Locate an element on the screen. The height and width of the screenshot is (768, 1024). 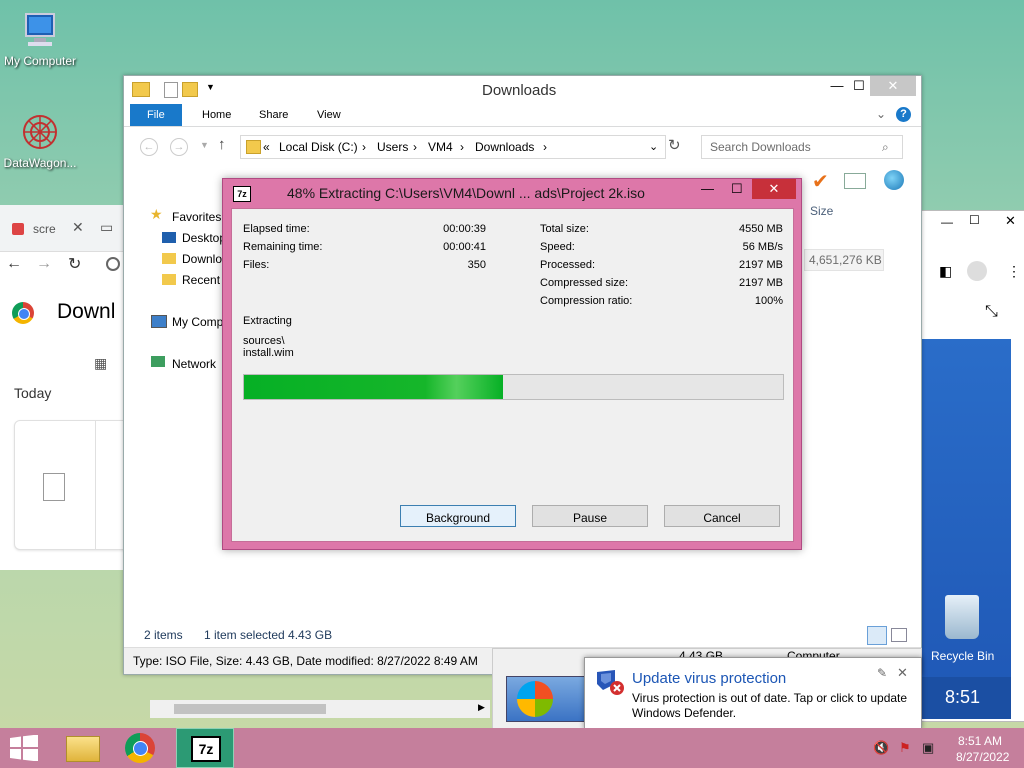
nav-downloads: Downlo is located at coordinates (202, 259).